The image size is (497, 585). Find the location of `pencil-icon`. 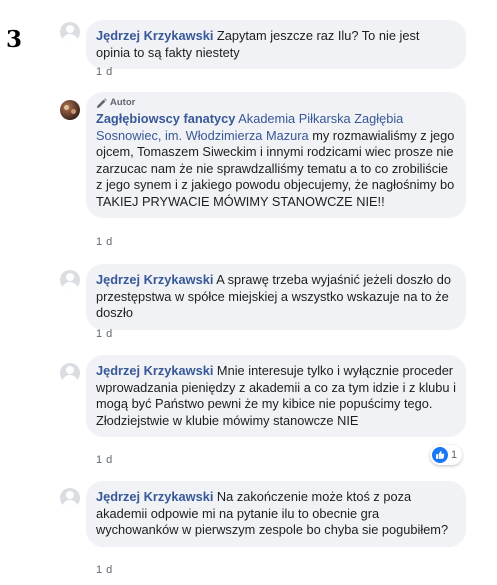

pencil-icon is located at coordinates (101, 102).